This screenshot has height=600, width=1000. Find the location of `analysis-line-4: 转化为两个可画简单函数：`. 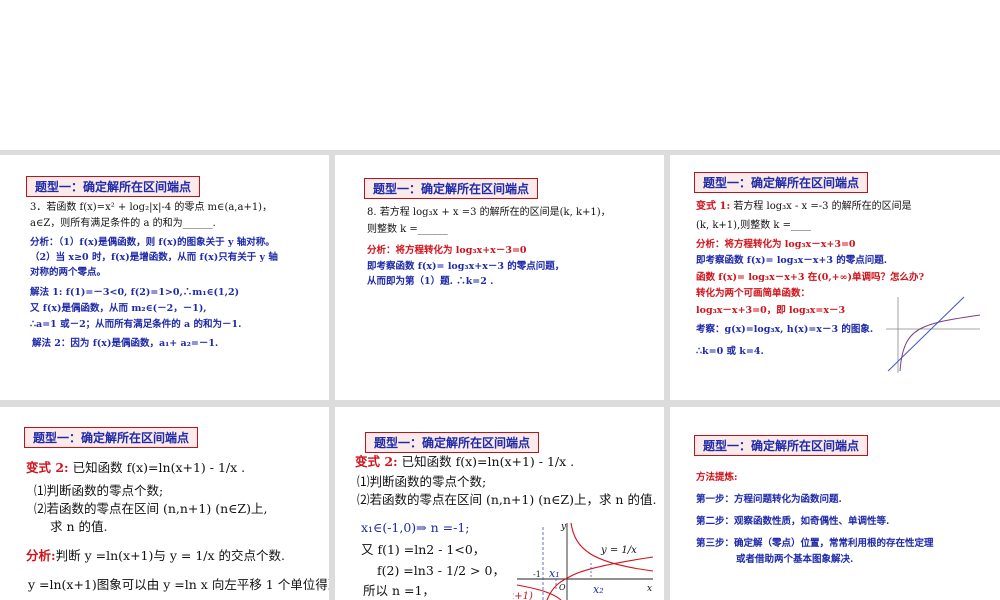

analysis-line-4: 转化为两个可画简单函数： is located at coordinates (753, 293).